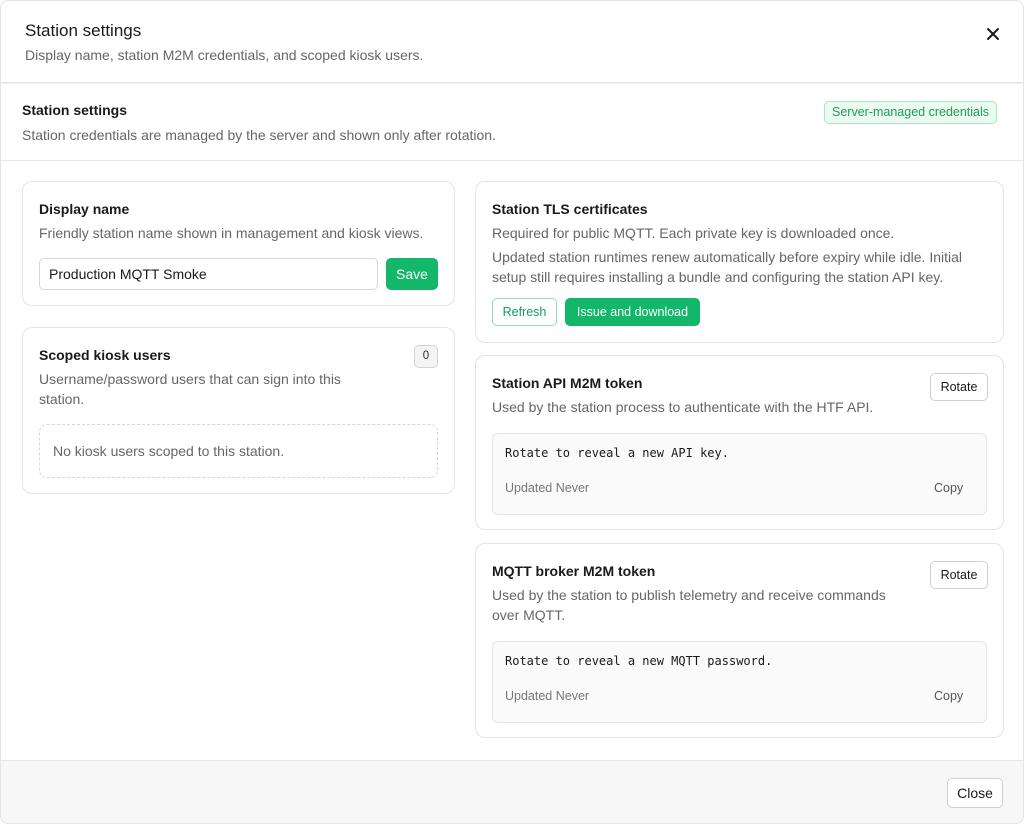  I want to click on close-icon, so click(993, 34).